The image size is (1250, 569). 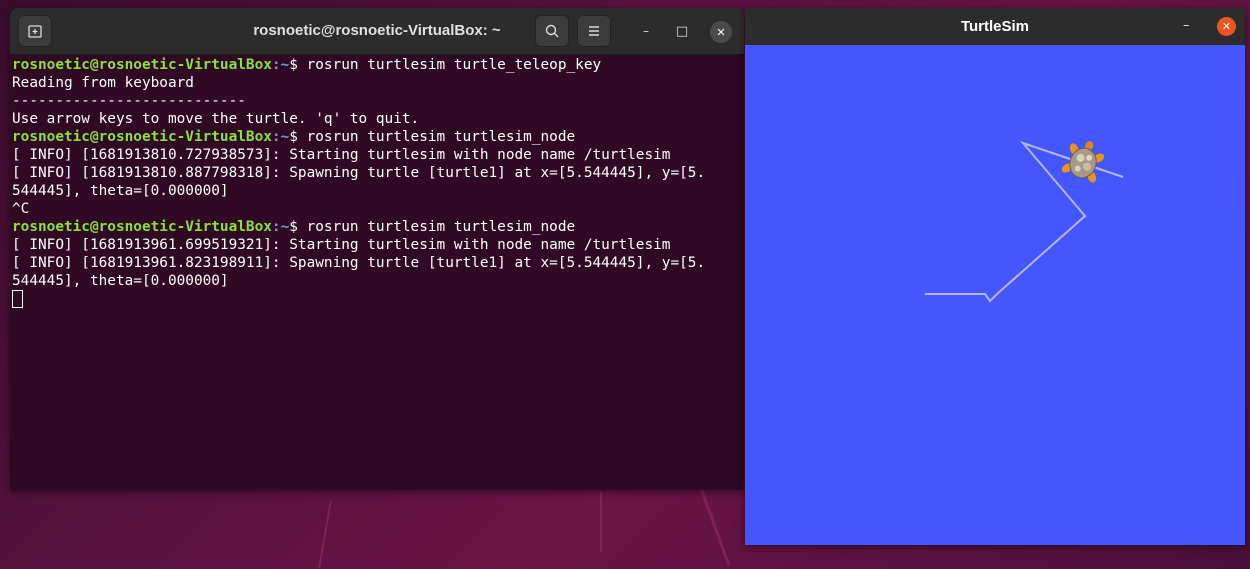 I want to click on turtlesim-title: TurtleSim, so click(x=995, y=26).